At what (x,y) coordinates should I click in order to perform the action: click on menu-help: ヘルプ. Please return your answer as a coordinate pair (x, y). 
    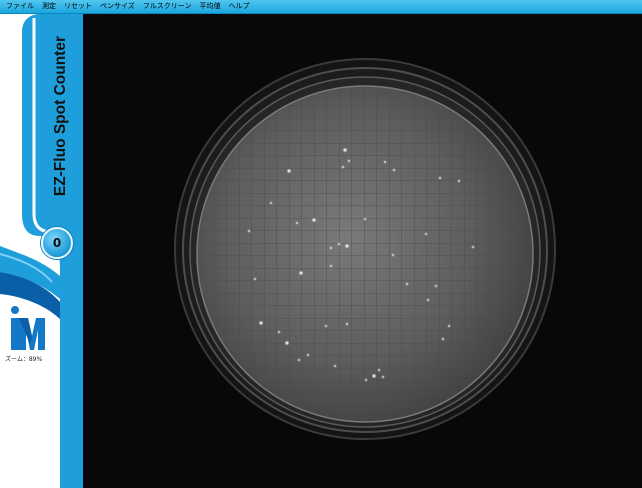
    Looking at the image, I should click on (238, 6).